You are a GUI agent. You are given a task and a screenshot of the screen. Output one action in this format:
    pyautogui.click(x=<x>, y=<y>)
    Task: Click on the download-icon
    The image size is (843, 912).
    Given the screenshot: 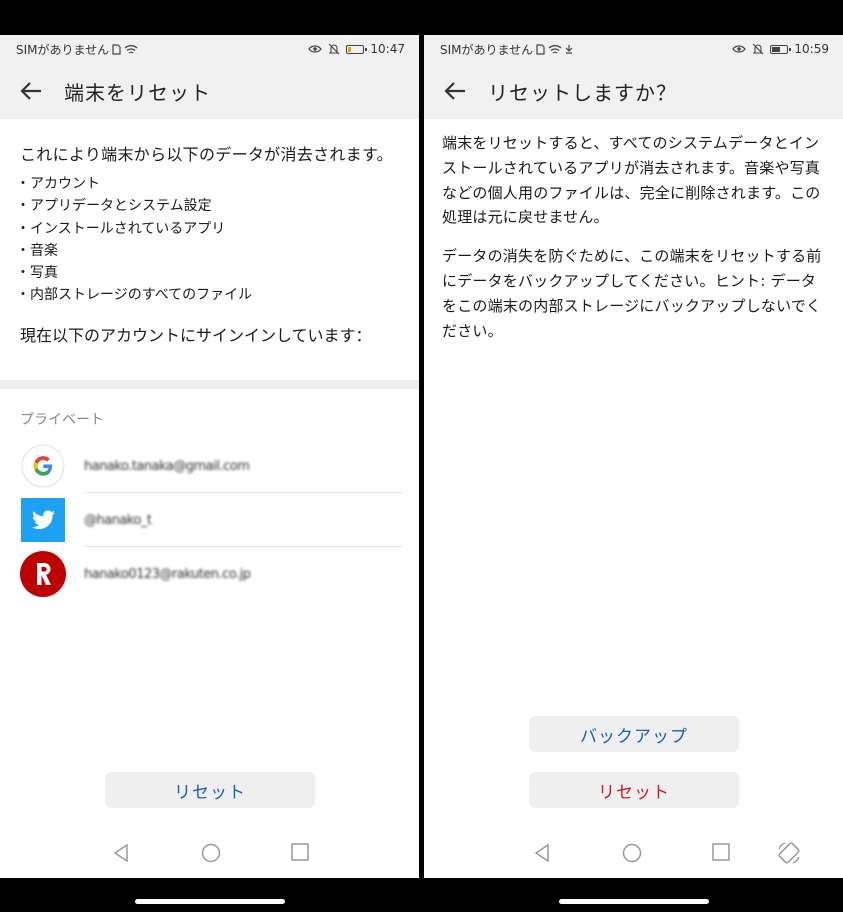 What is the action you would take?
    pyautogui.click(x=569, y=49)
    